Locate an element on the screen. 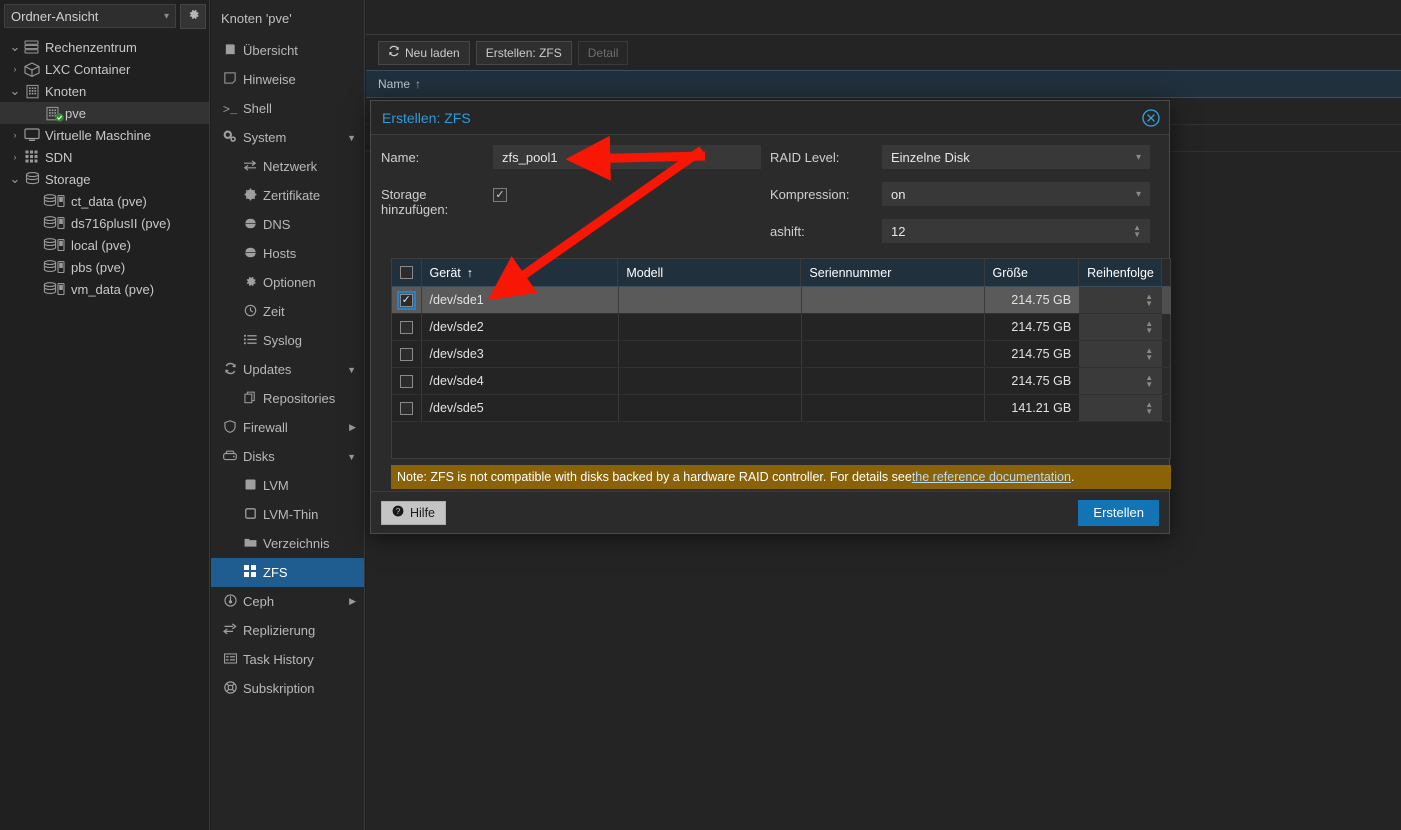 The height and width of the screenshot is (830, 1401). nav-item-bersicht: Übersicht is located at coordinates (287, 50).